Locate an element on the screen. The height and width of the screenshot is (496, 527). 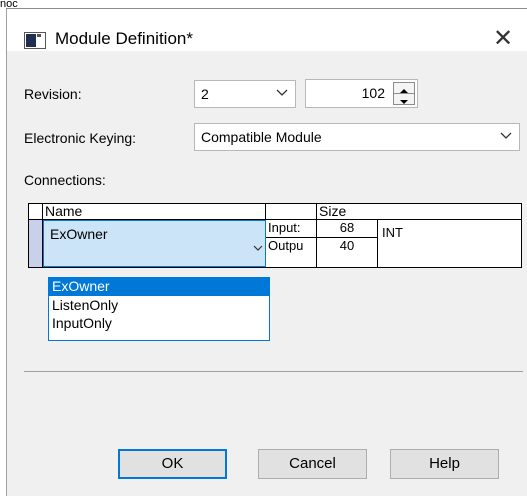
revision-label: Revision: is located at coordinates (53, 94).